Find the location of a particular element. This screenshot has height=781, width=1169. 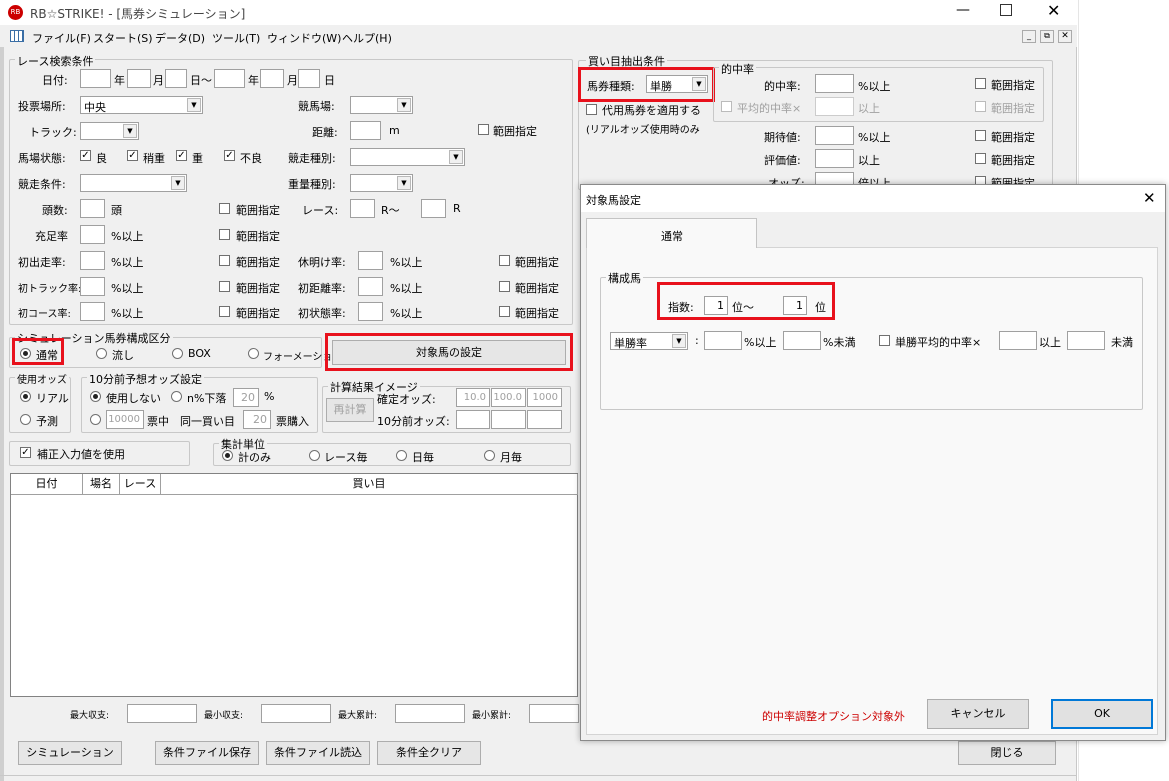

baba-yayaomo-checkbox: ✓ is located at coordinates (132, 155).